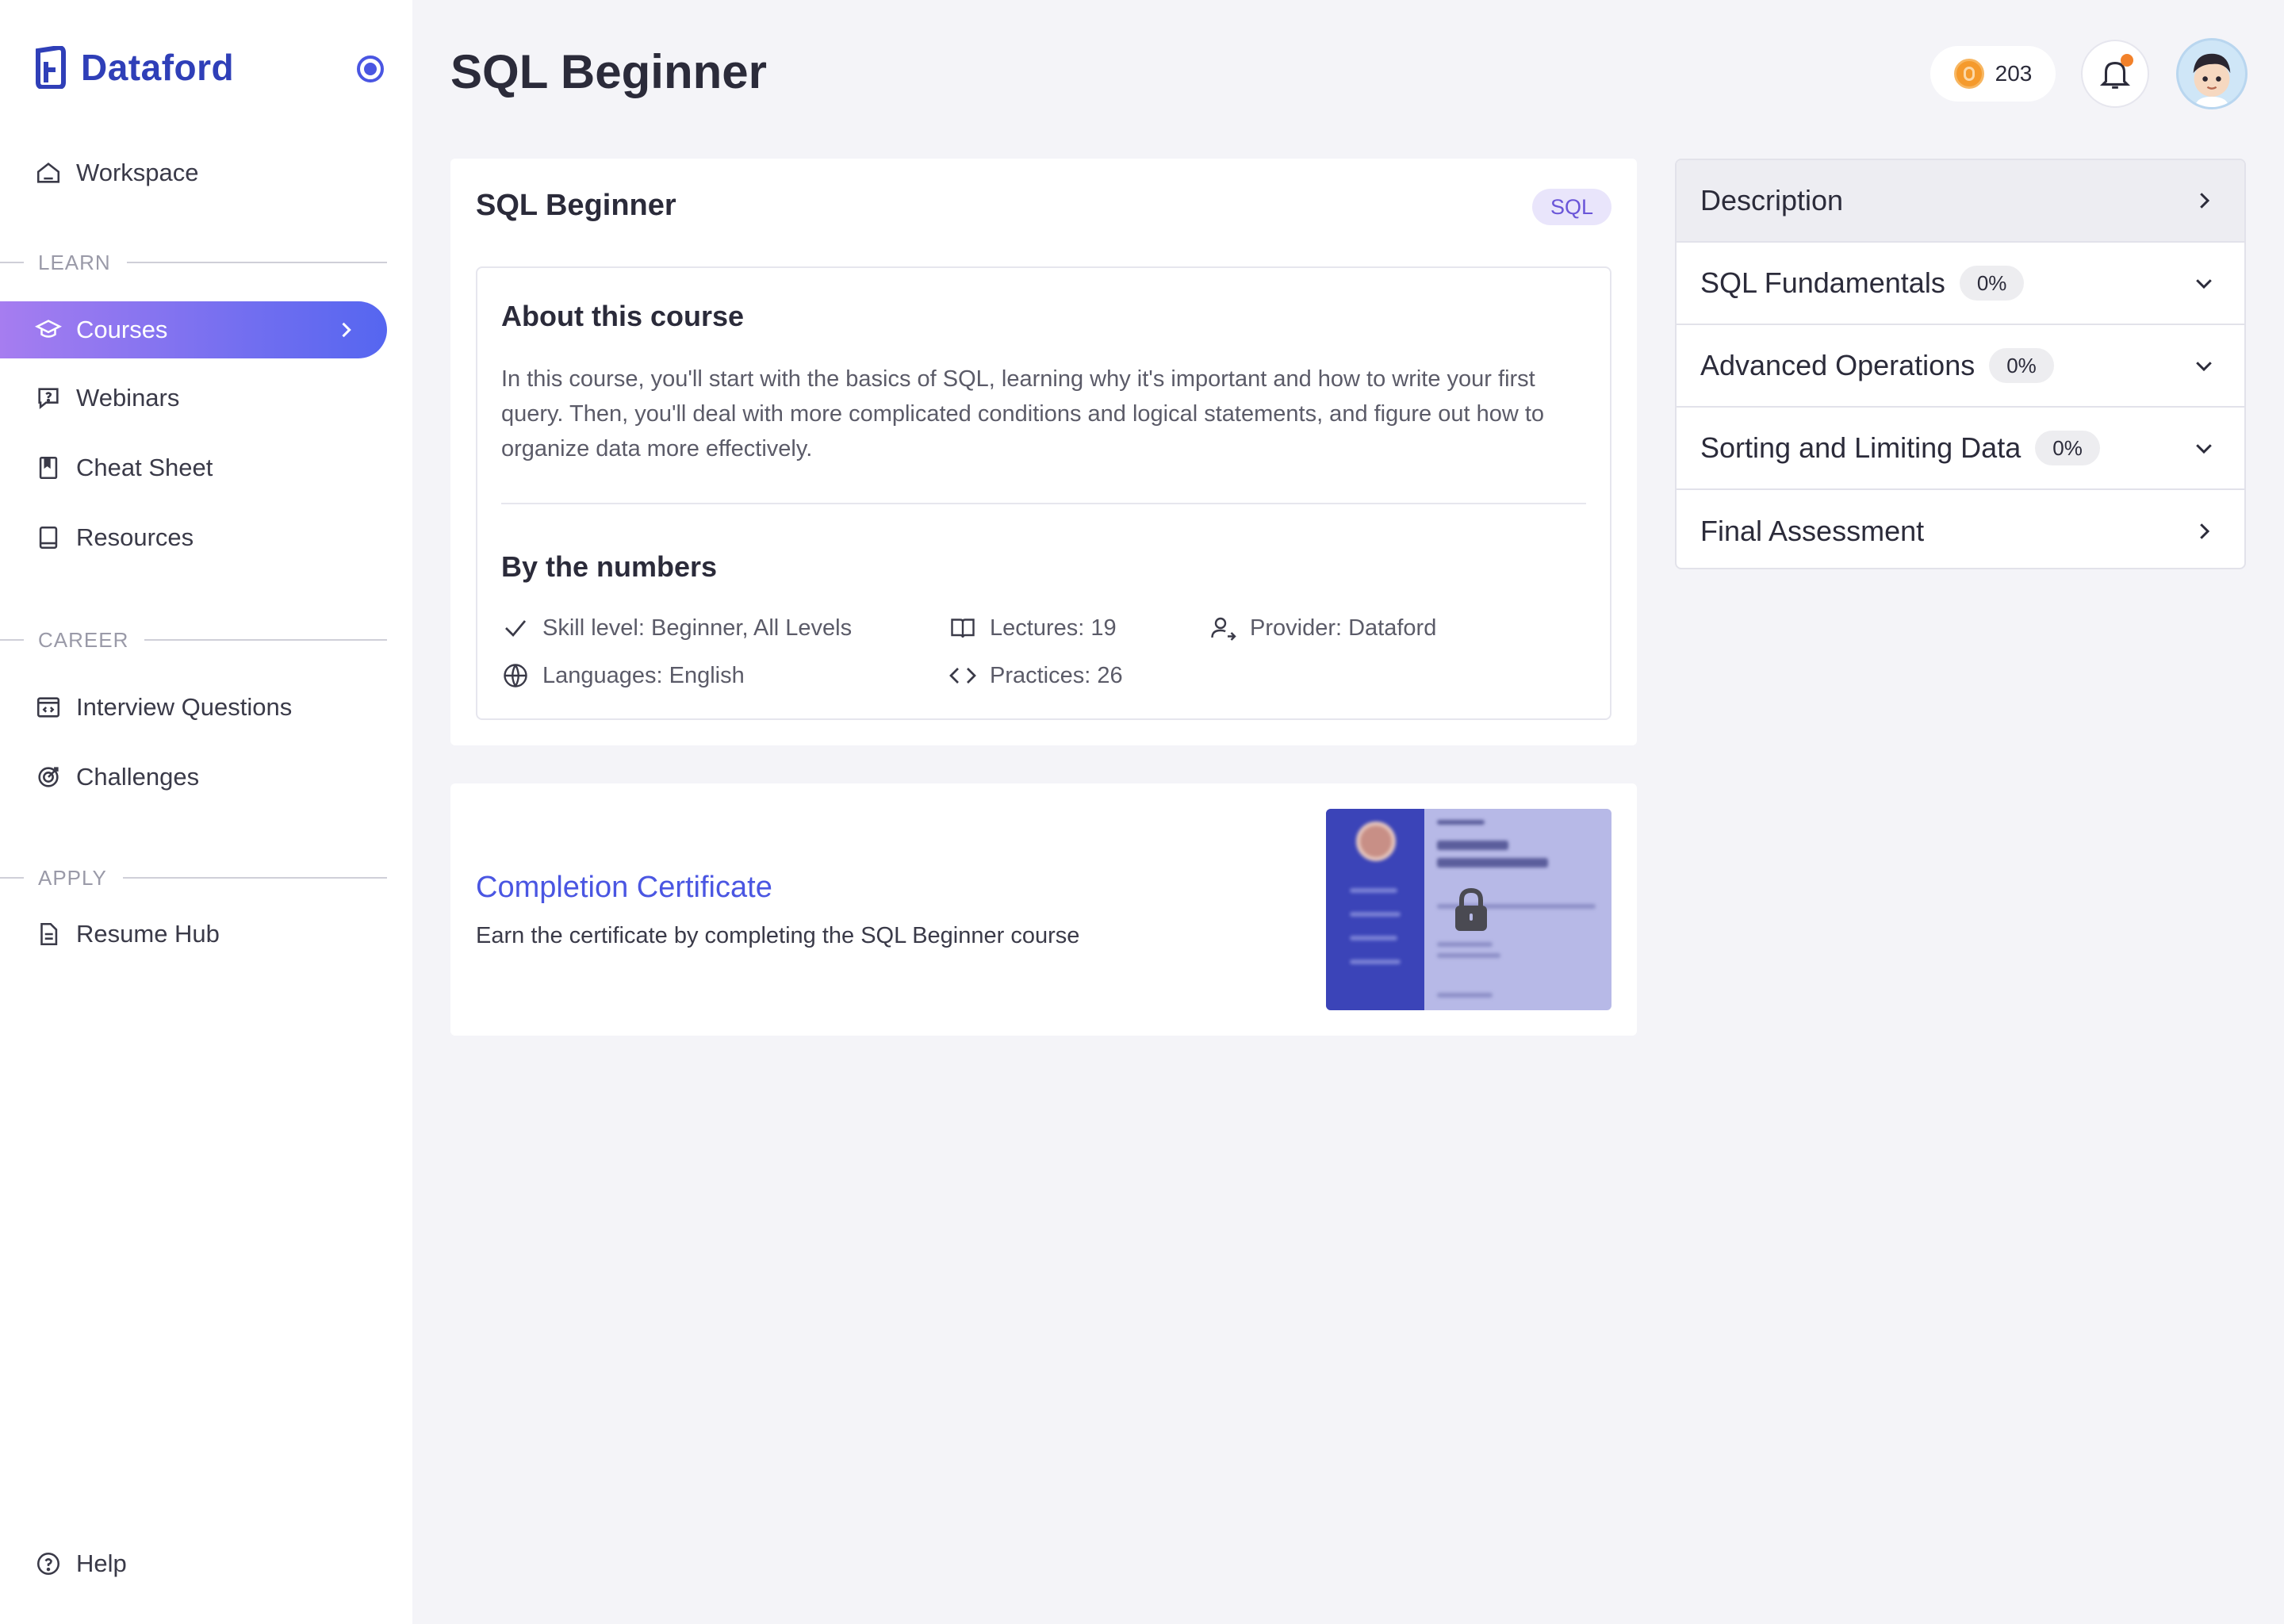  Describe the element at coordinates (962, 676) in the screenshot. I see `code-brackets-icon` at that location.